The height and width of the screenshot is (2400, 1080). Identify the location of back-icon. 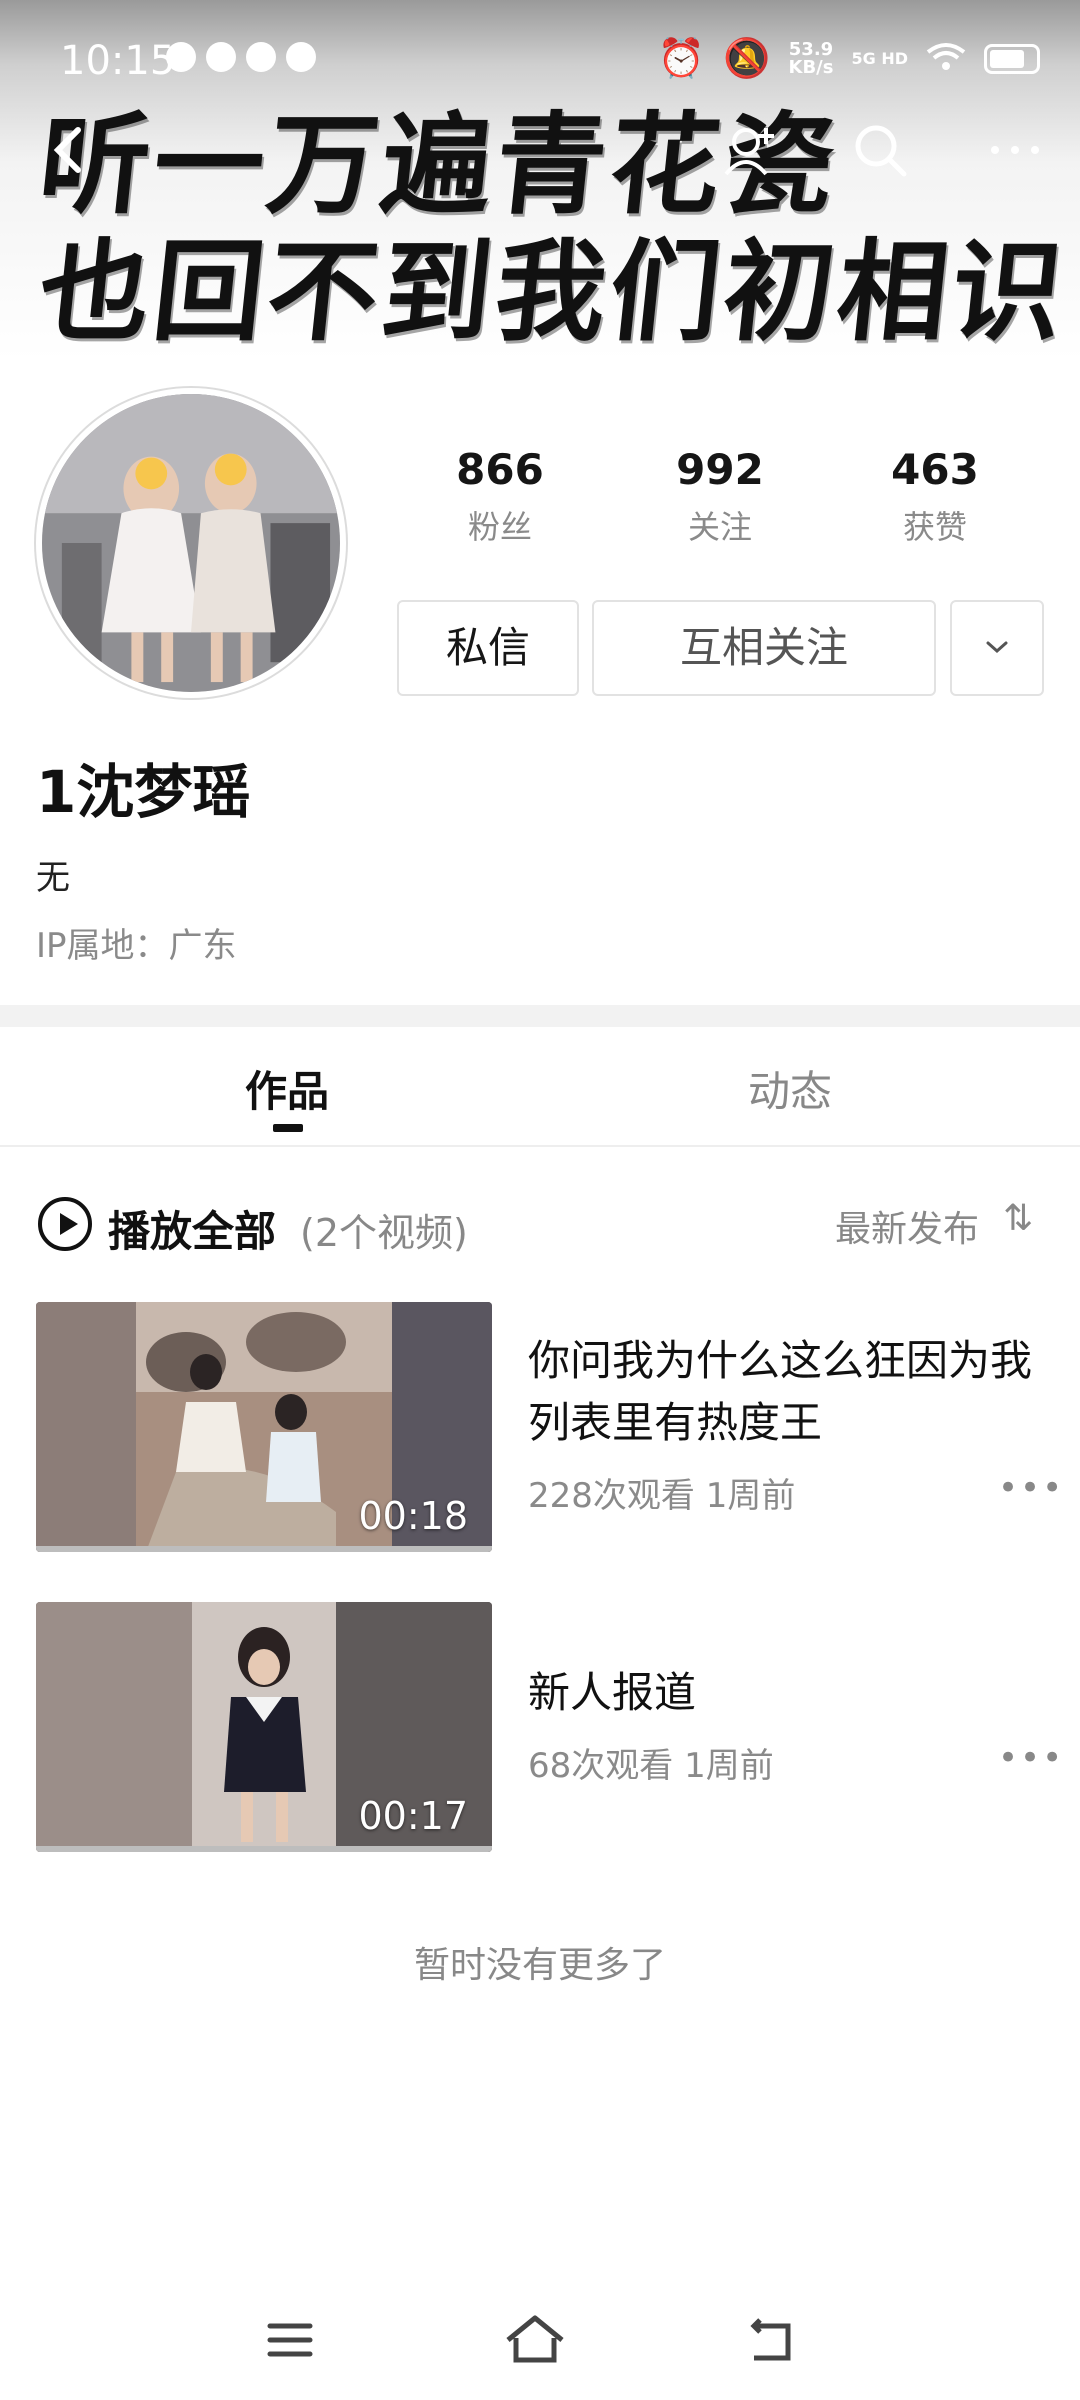
(770, 2339).